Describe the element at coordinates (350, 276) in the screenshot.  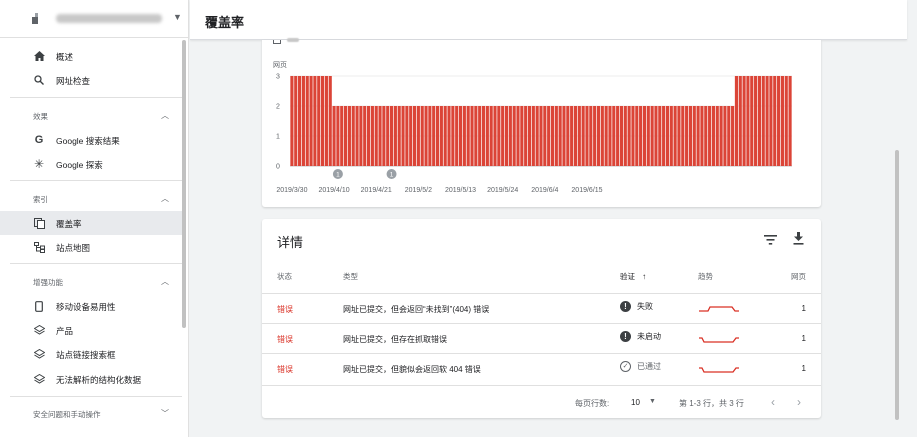
I see `column-header-type: 类型` at that location.